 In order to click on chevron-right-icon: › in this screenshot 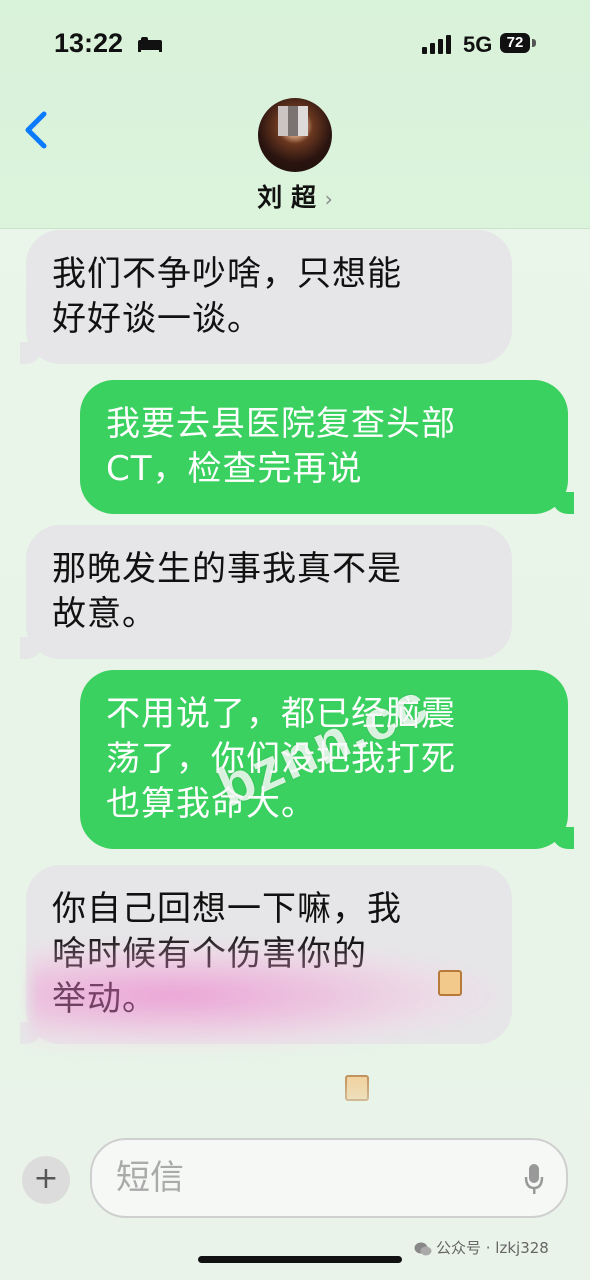, I will do `click(328, 199)`.